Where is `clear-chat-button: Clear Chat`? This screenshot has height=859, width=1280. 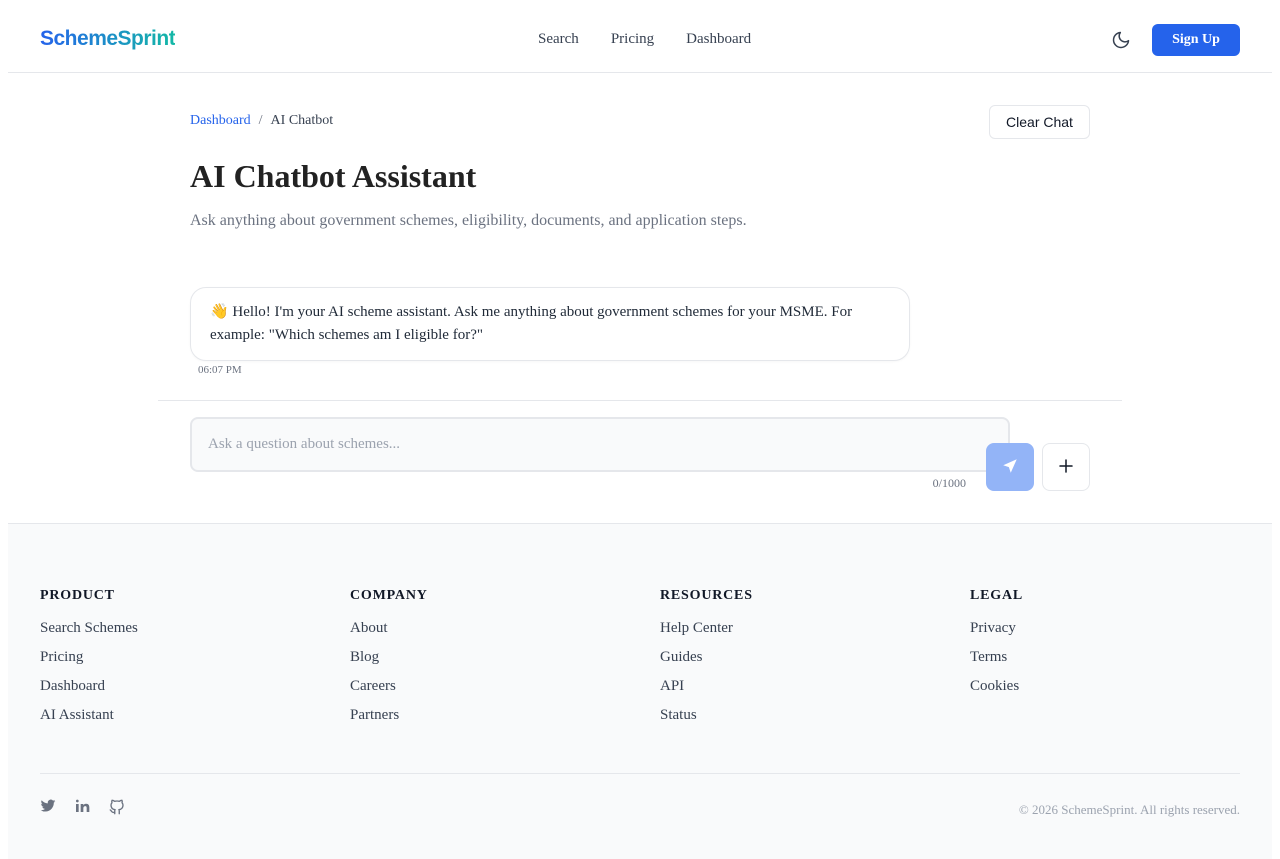 clear-chat-button: Clear Chat is located at coordinates (1039, 122).